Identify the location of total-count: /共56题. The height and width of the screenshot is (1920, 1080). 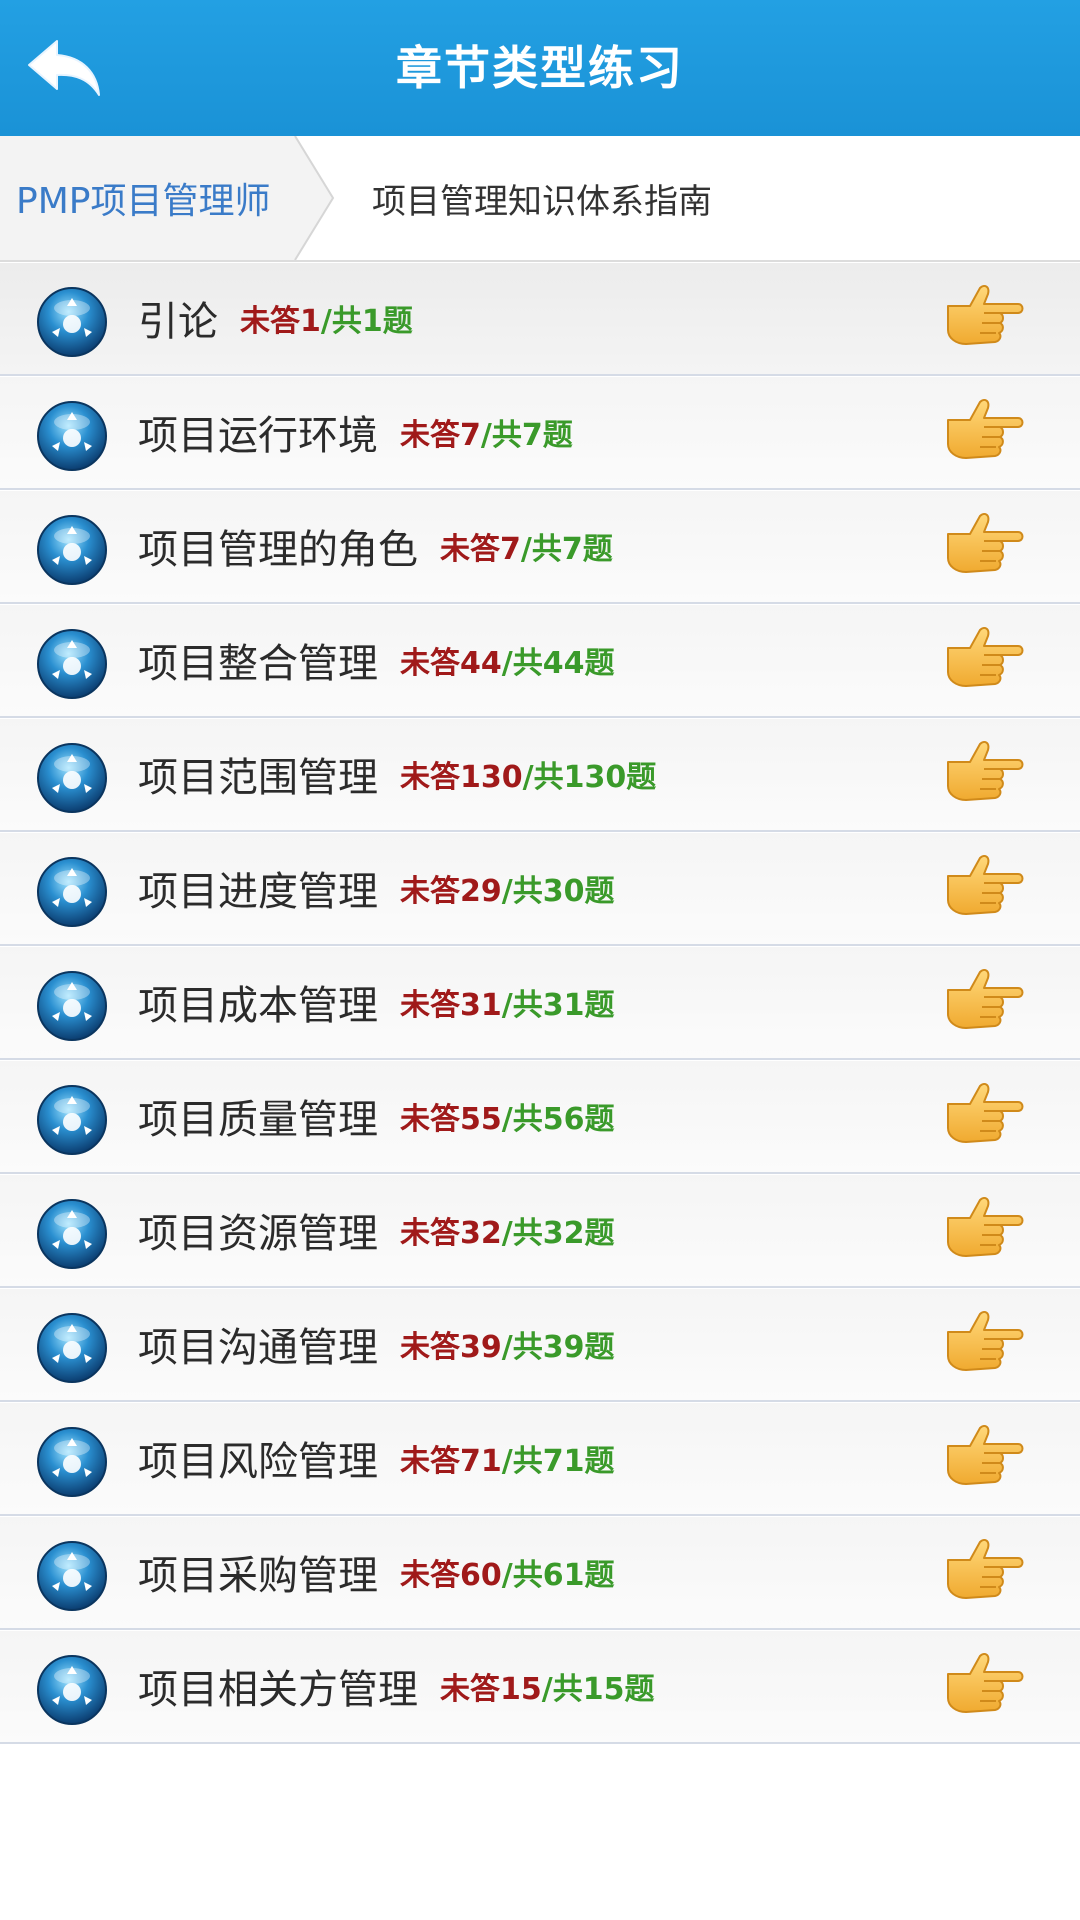
(558, 1119).